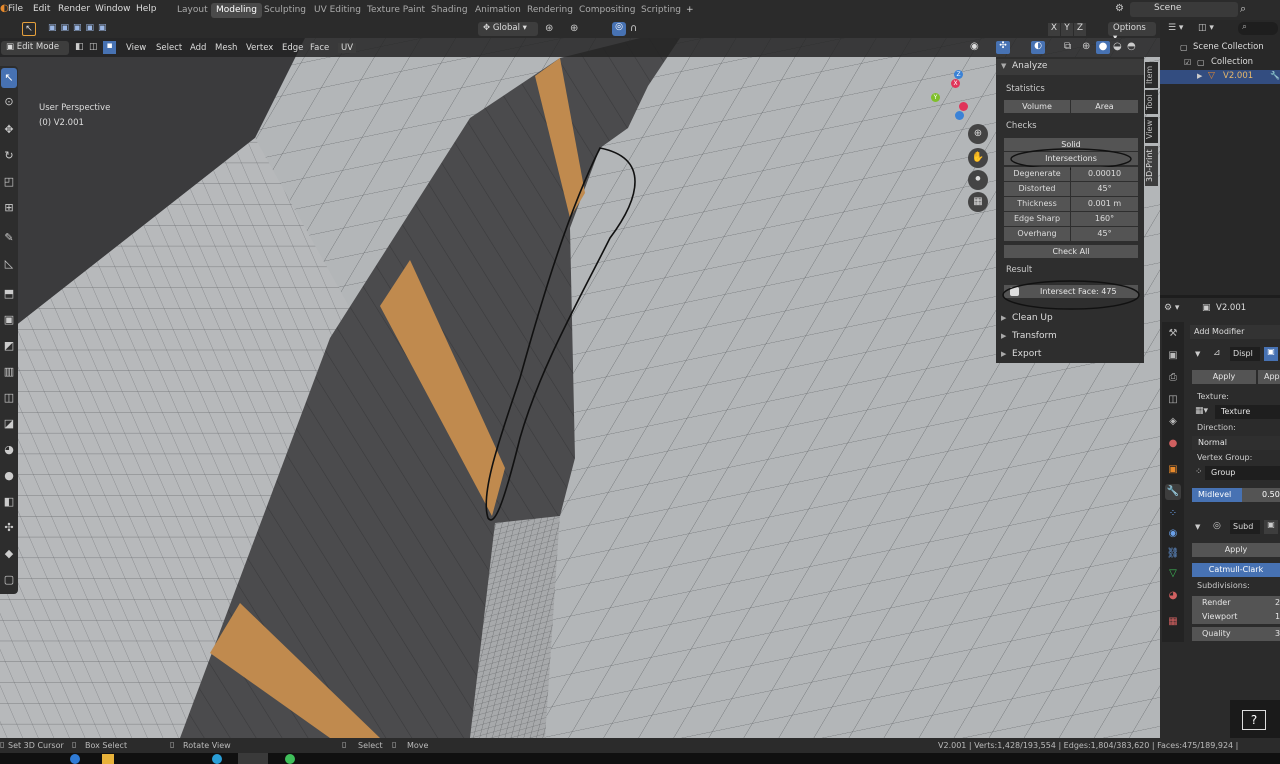 The width and height of the screenshot is (1280, 764). Describe the element at coordinates (978, 180) in the screenshot. I see `camera-icon: ⚫` at that location.